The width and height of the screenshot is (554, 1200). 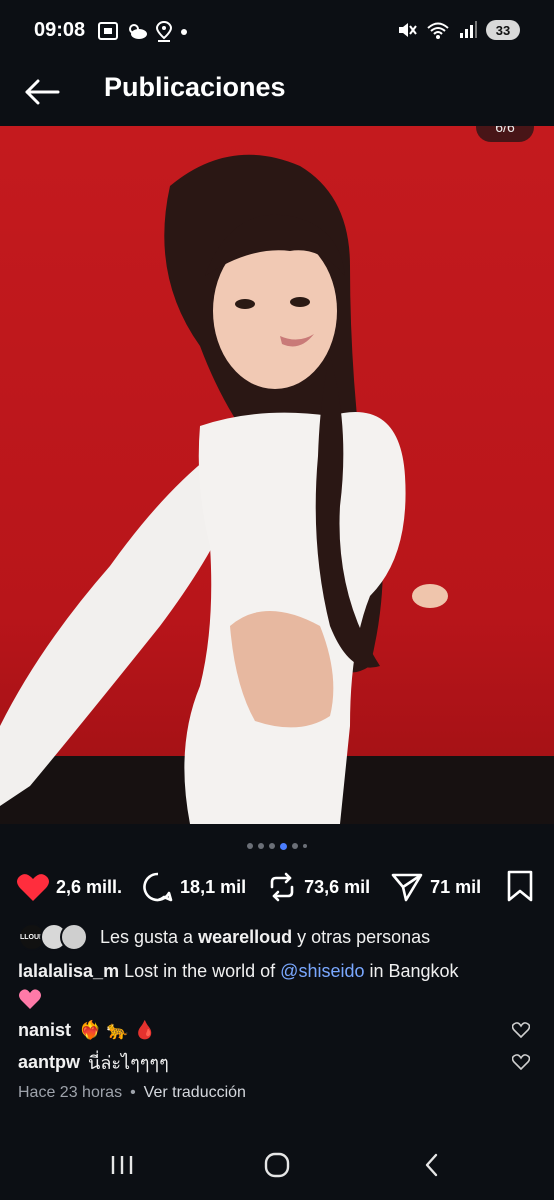 What do you see at coordinates (337, 886) in the screenshot?
I see `reposts-count: 73,6 mil` at bounding box center [337, 886].